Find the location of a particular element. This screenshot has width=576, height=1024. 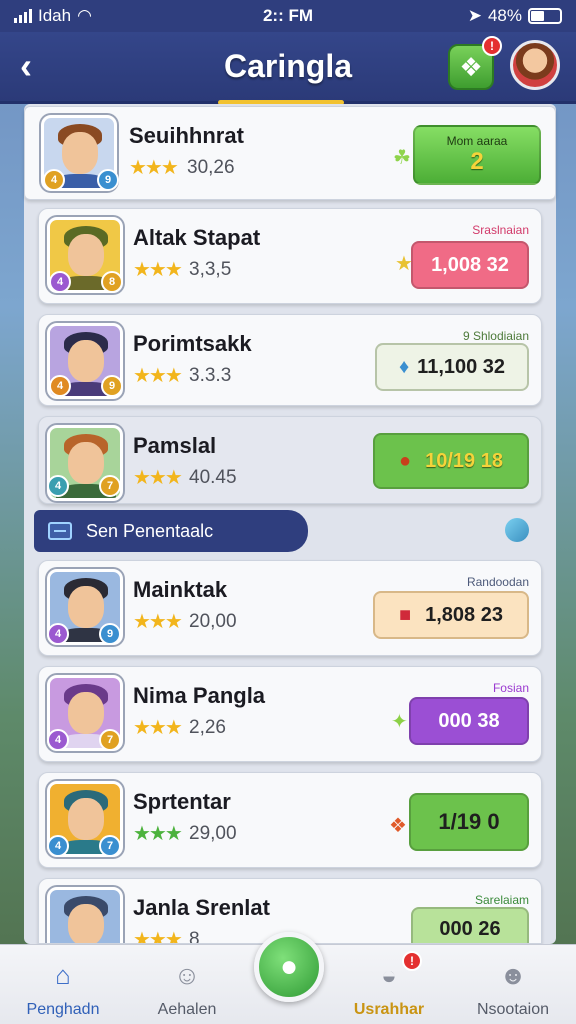

player-name: Mainktak is located at coordinates (180, 589).